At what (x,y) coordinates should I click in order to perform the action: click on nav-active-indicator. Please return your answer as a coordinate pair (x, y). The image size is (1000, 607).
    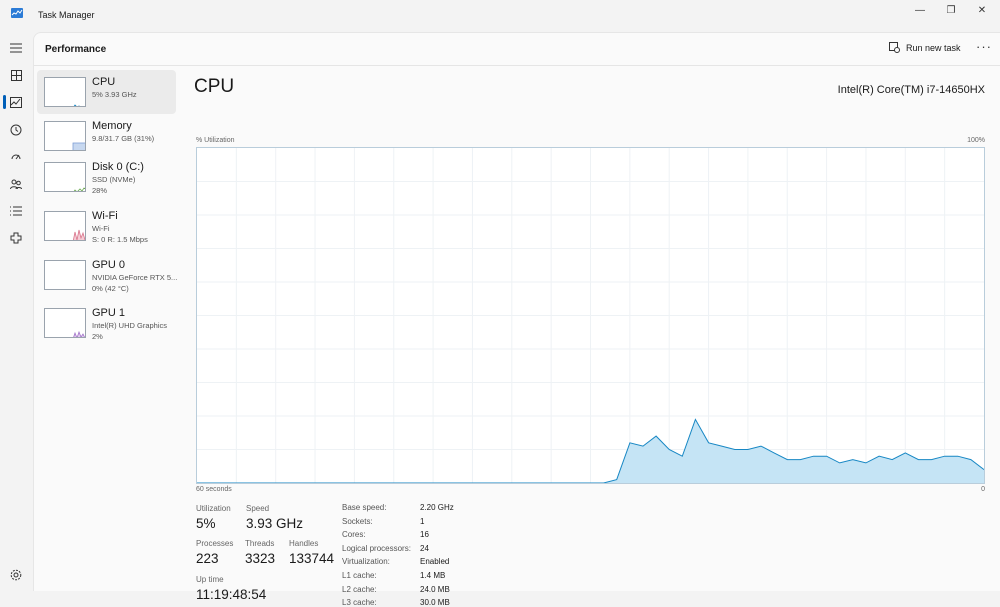
    Looking at the image, I should click on (4, 102).